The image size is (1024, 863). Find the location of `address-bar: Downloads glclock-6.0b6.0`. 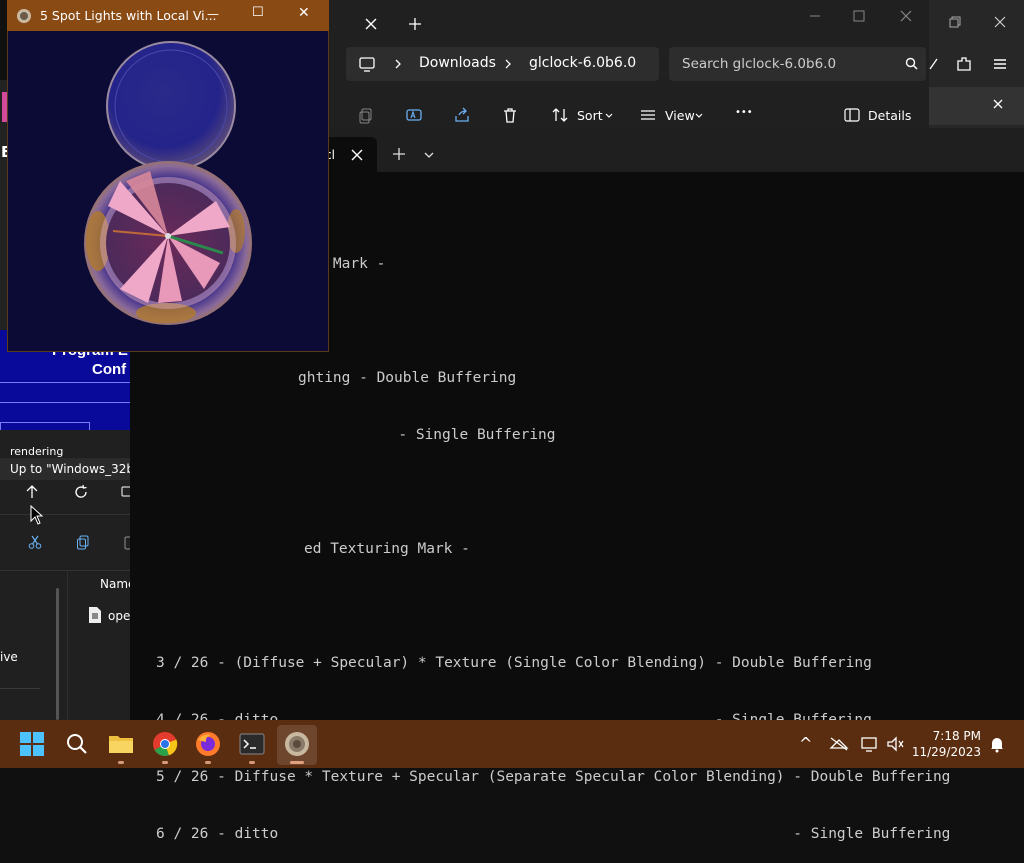

address-bar: Downloads glclock-6.0b6.0 is located at coordinates (502, 64).